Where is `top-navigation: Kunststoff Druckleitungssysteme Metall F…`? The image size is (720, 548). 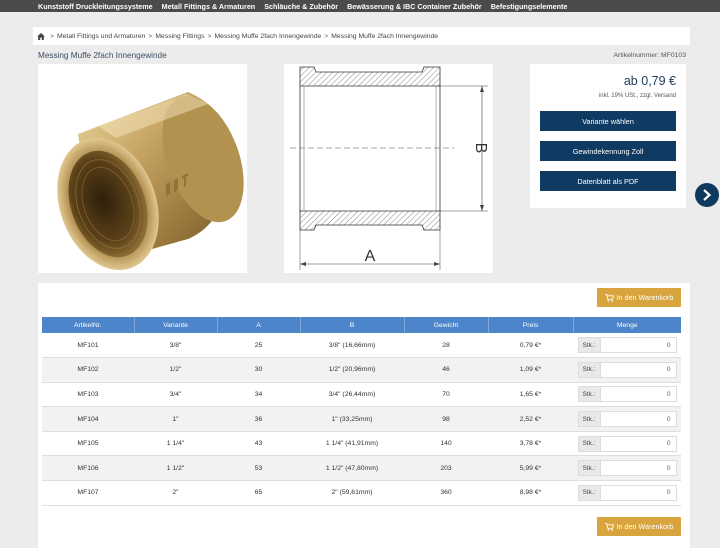 top-navigation: Kunststoff Druckleitungssysteme Metall F… is located at coordinates (360, 6).